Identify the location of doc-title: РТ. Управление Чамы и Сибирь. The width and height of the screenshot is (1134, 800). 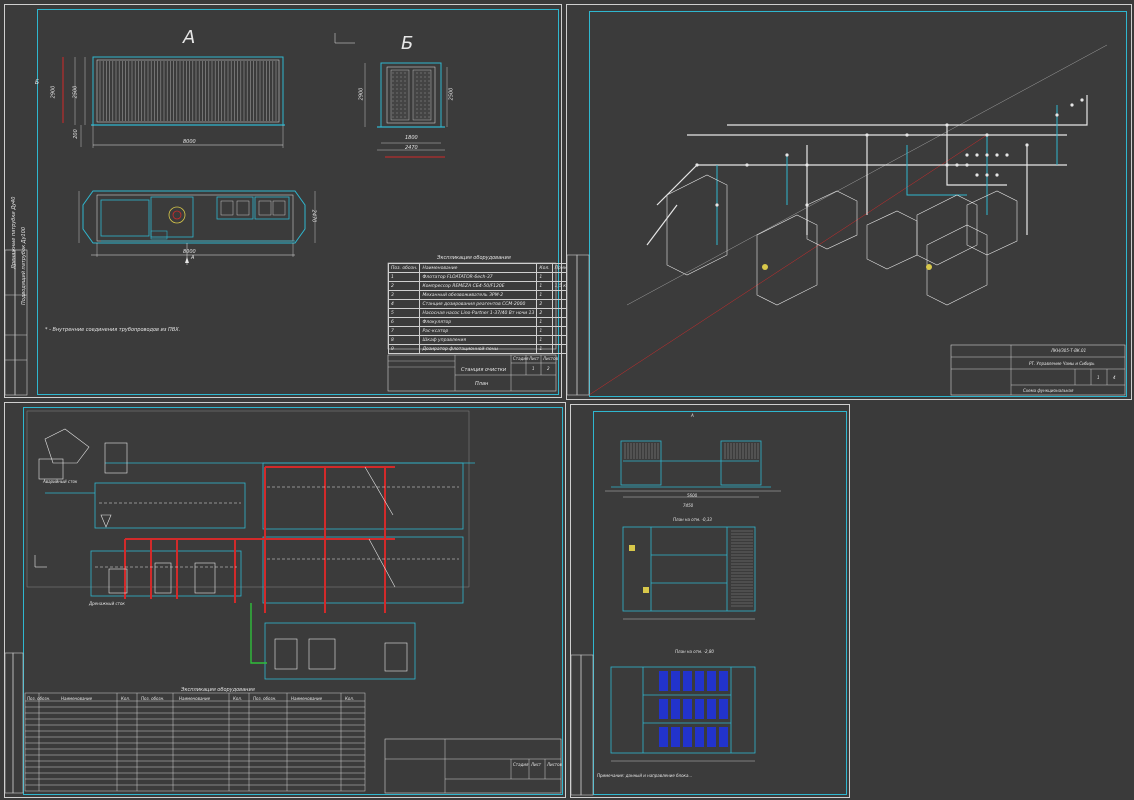
(1062, 363).